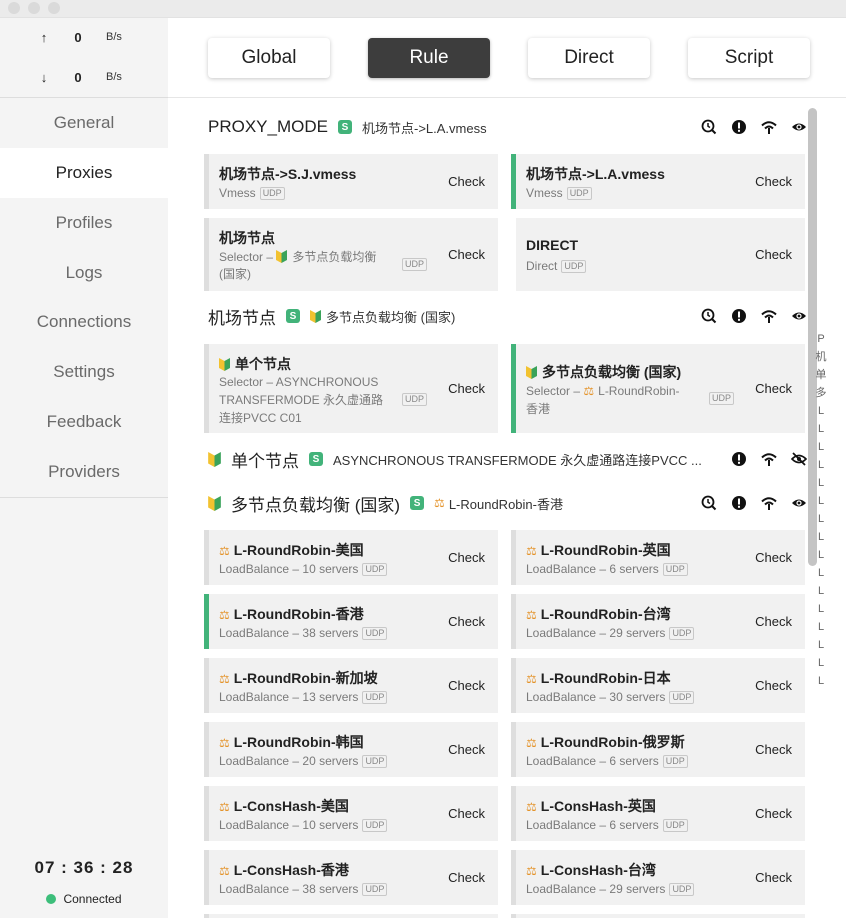  What do you see at coordinates (821, 393) in the screenshot?
I see `group-index-letter: 多` at bounding box center [821, 393].